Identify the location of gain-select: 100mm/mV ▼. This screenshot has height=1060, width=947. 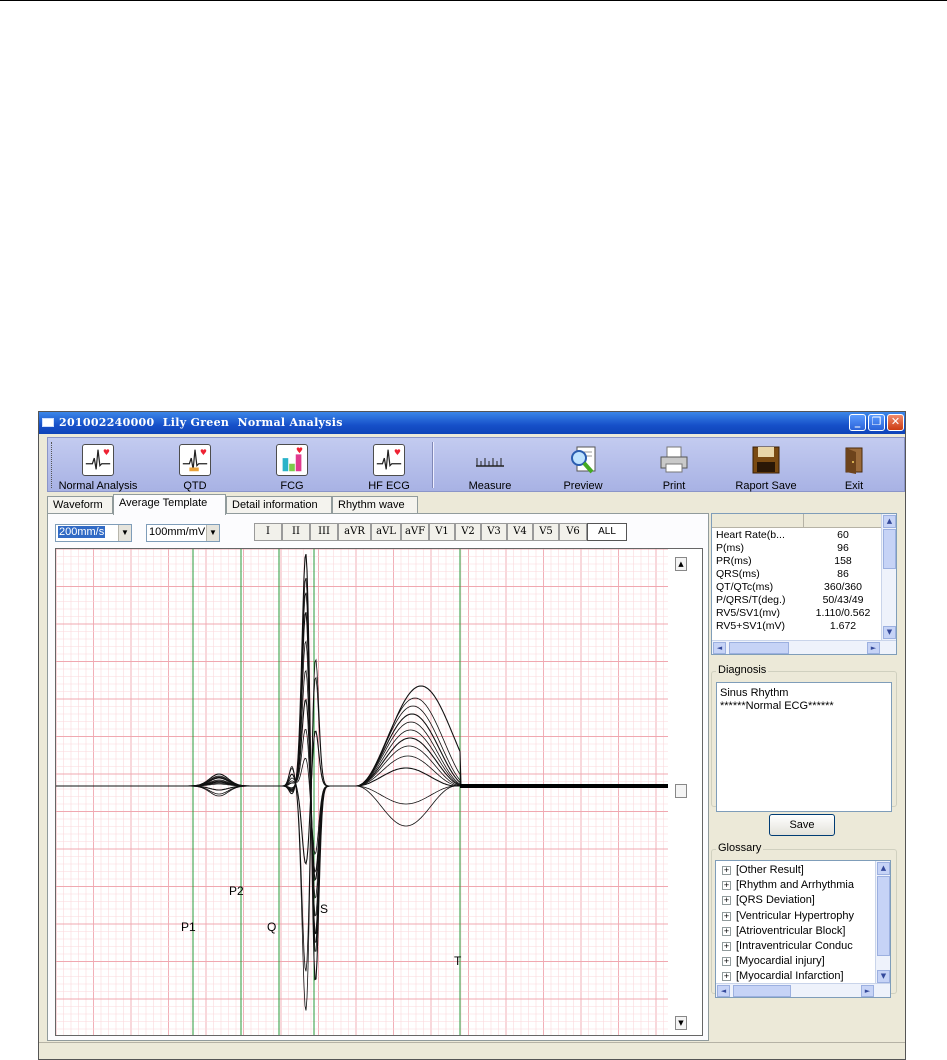
(183, 533).